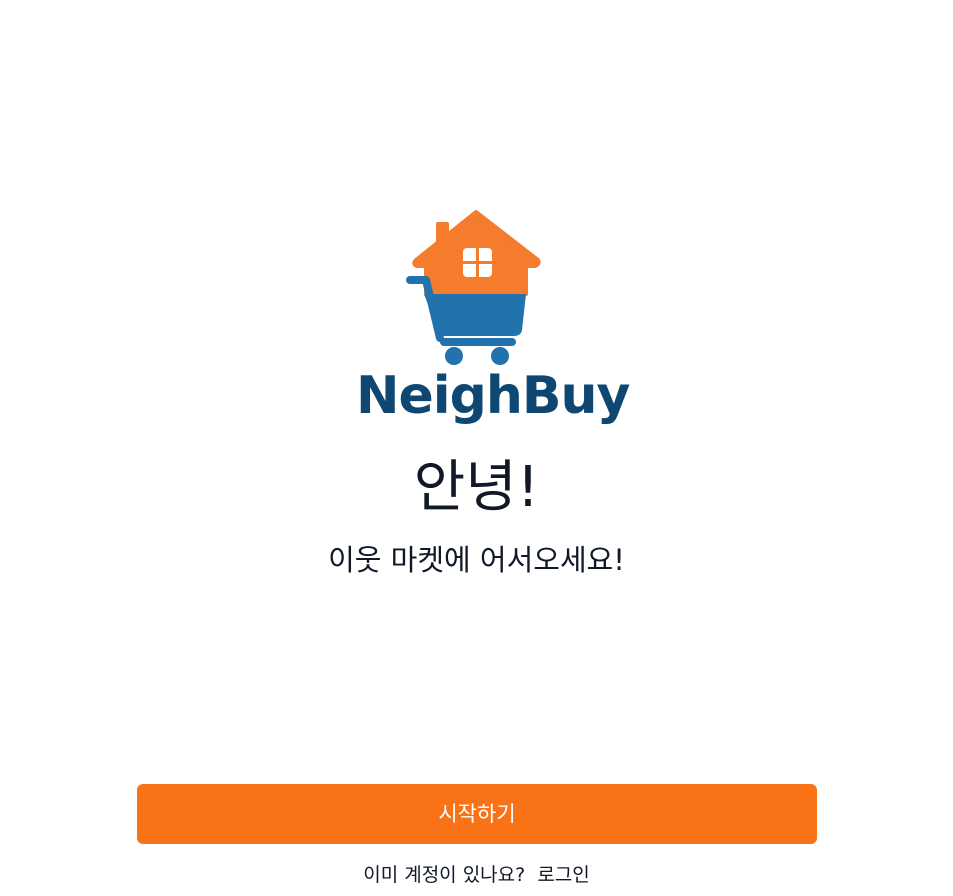 This screenshot has height=896, width=953. I want to click on brand-wordmark: NeighBuy, so click(493, 396).